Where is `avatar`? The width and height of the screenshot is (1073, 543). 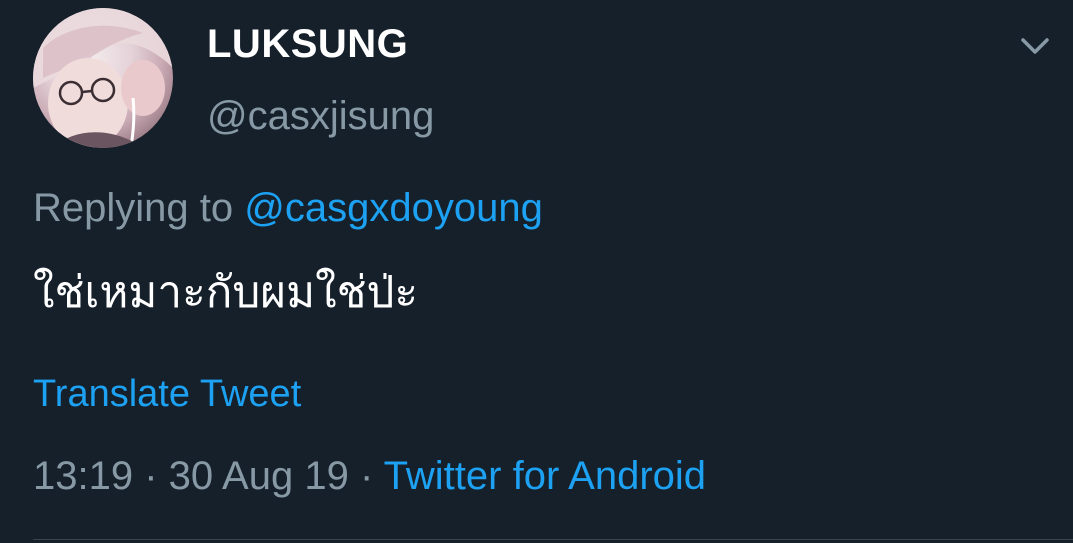 avatar is located at coordinates (103, 78).